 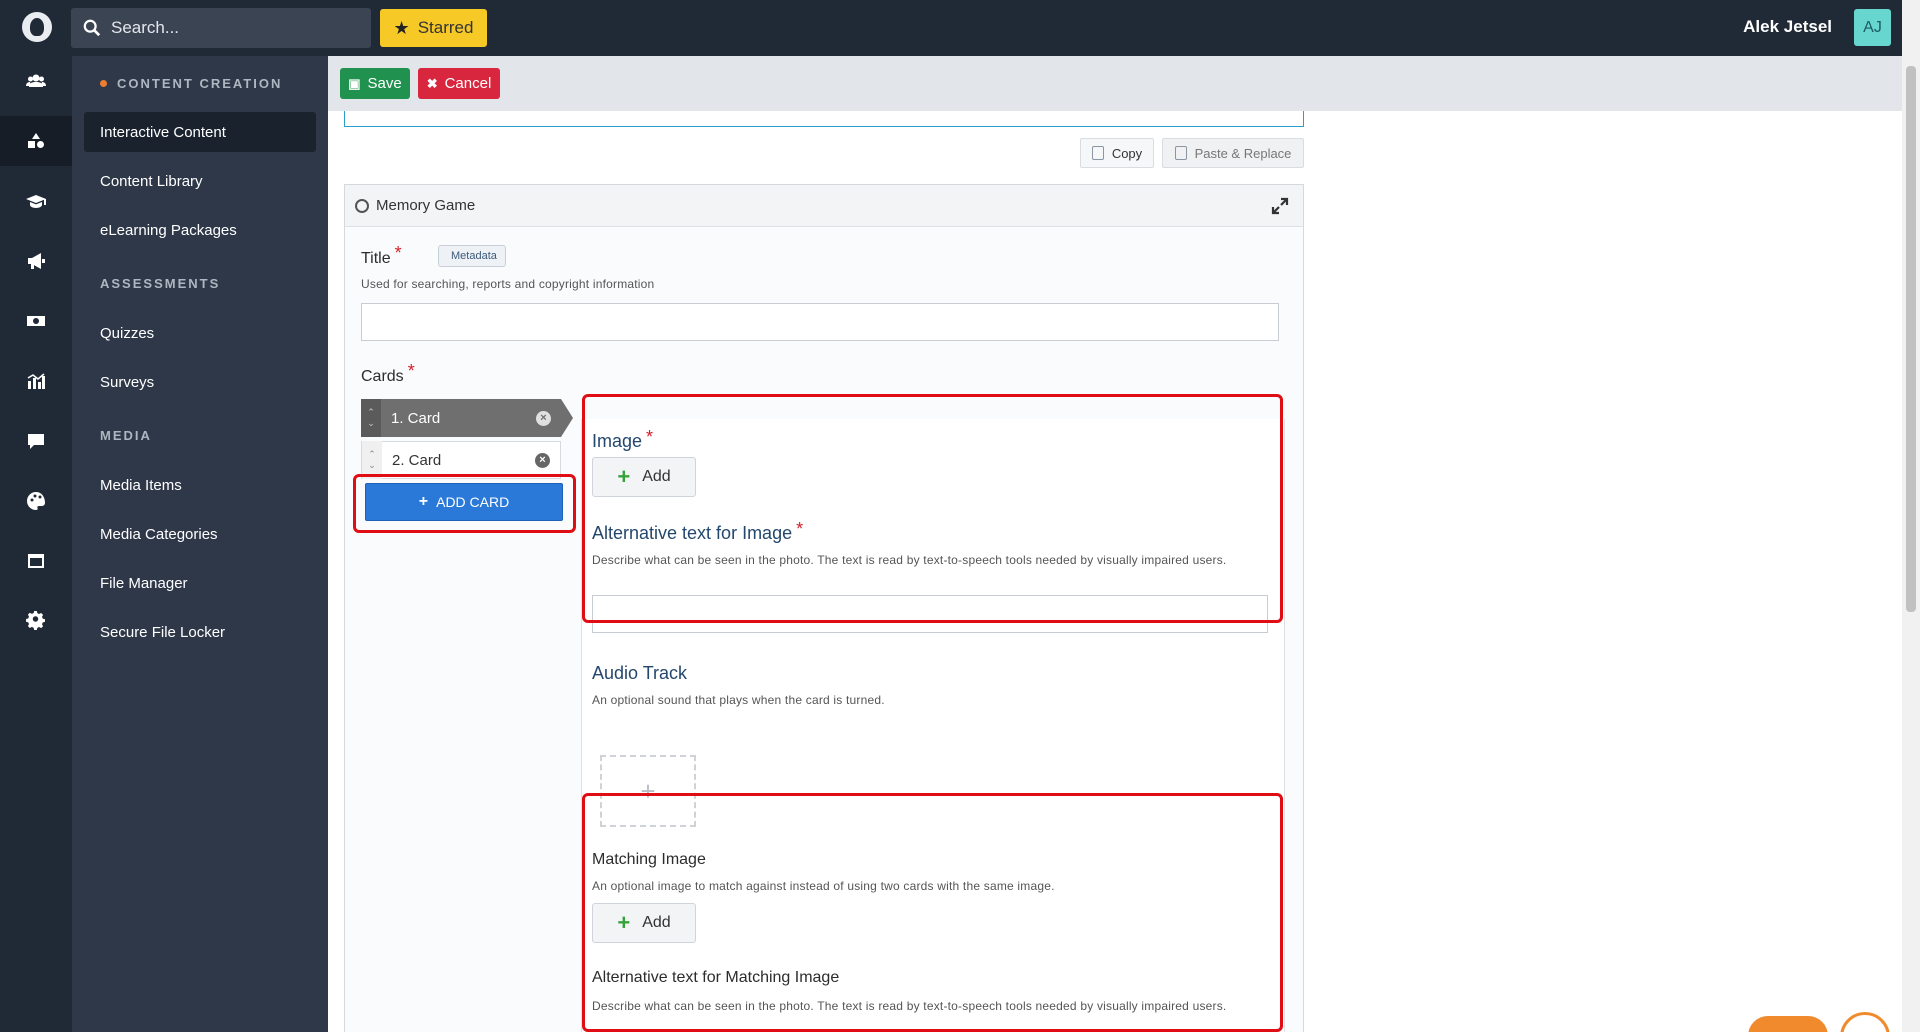 I want to click on title-input, so click(x=820, y=322).